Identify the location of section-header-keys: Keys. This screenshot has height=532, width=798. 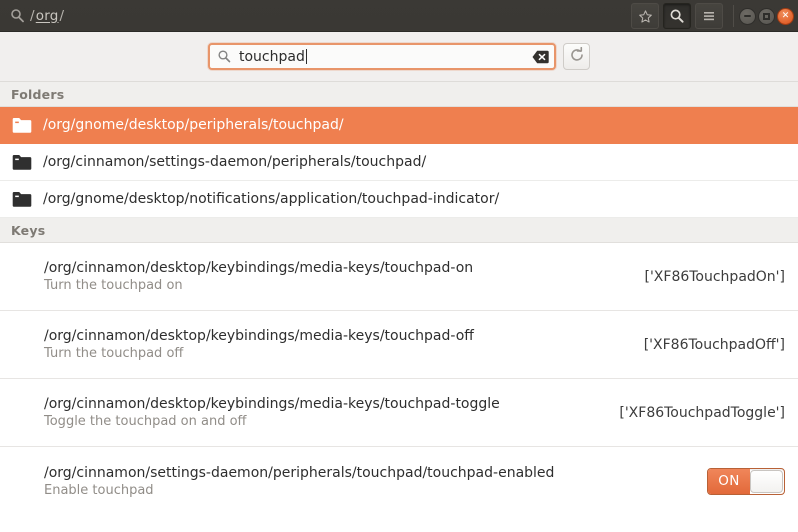
(399, 230).